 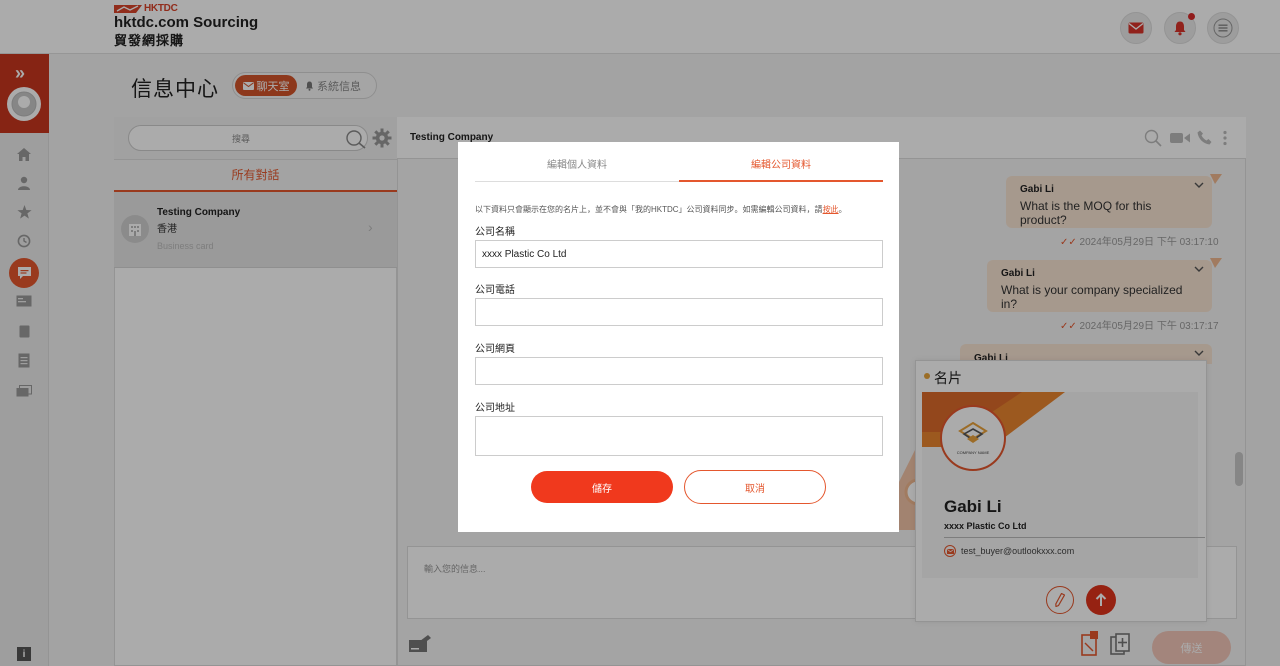 I want to click on company-address-field, so click(x=679, y=436).